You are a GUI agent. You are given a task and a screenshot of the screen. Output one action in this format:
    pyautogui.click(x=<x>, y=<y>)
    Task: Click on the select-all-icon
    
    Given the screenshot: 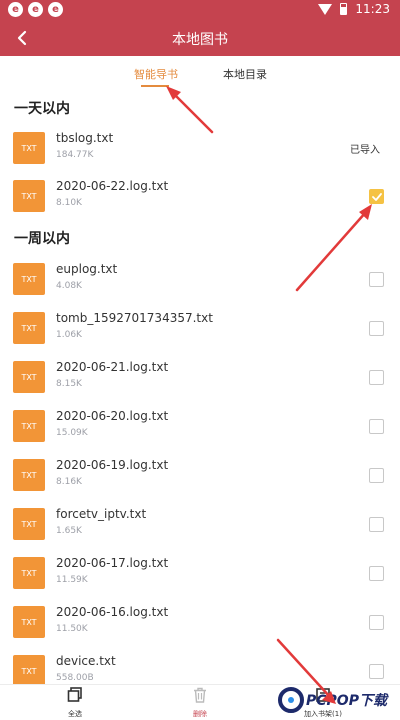 What is the action you would take?
    pyautogui.click(x=74, y=694)
    